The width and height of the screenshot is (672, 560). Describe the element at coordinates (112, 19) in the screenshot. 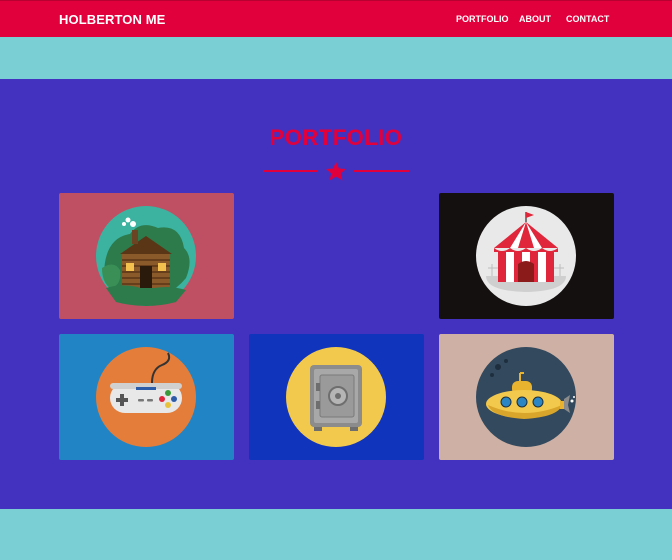

I see `brand-logo: HOLBERTON ME` at that location.